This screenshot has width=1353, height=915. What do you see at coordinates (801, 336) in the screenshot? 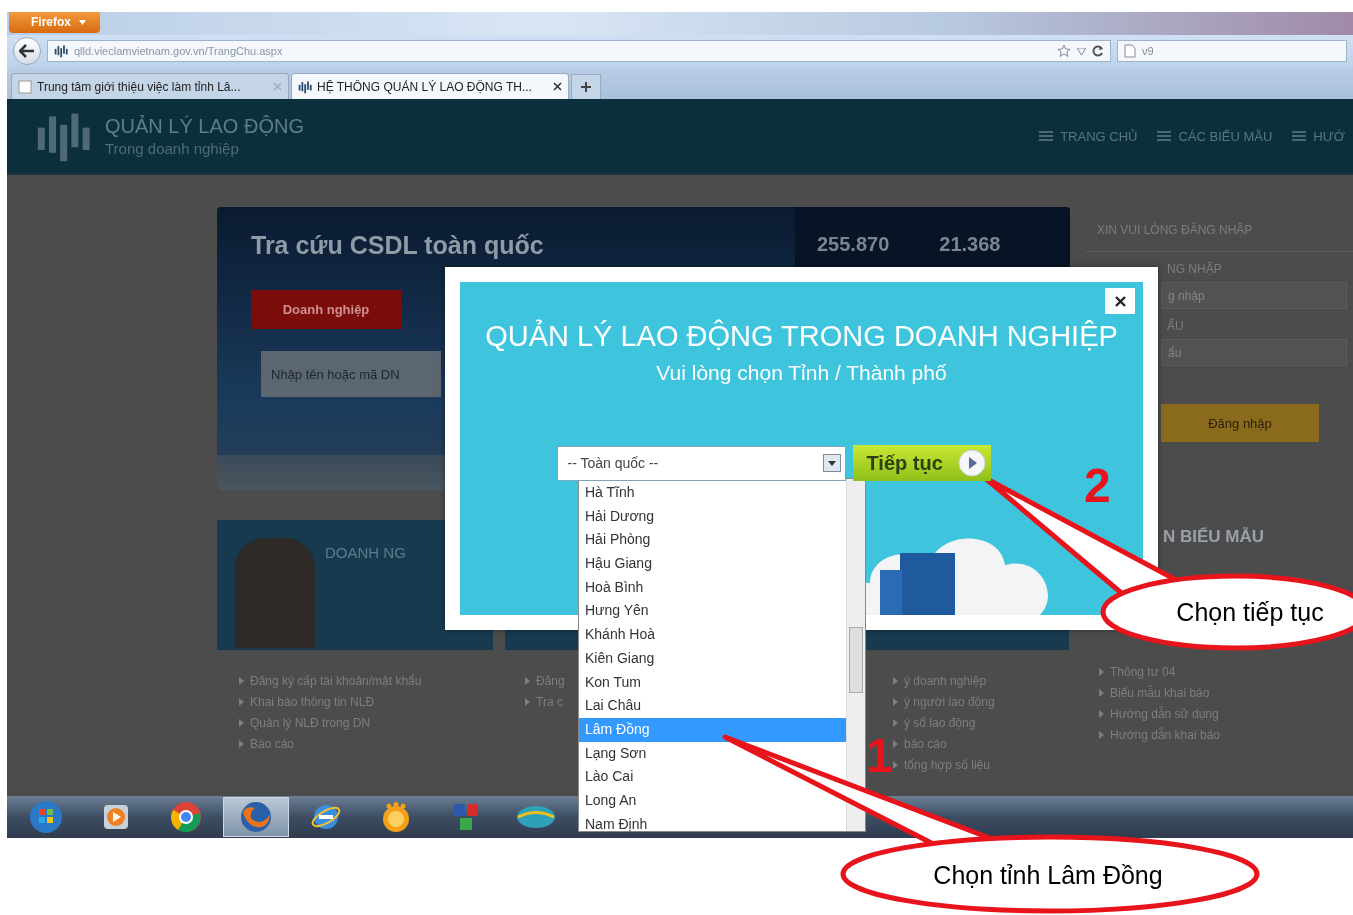
I see `dialog-title: QUẢN LÝ LAO ĐỘNG TRONG DOANH NGHIỆP` at bounding box center [801, 336].